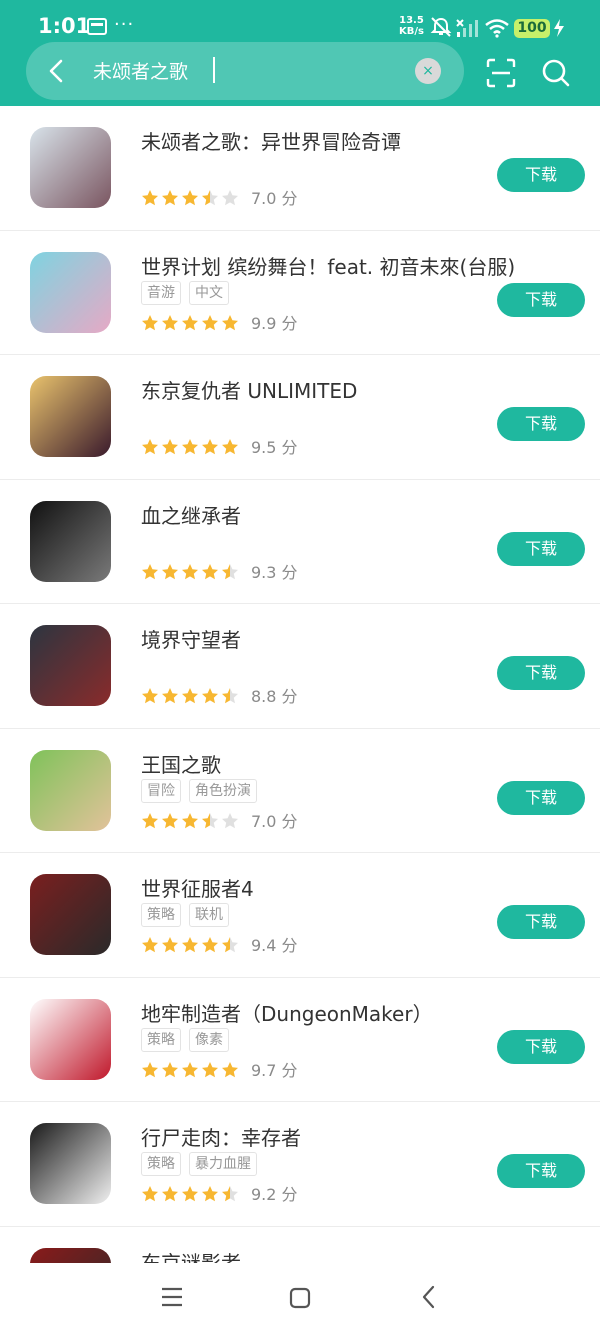  I want to click on status-time: 1:01, so click(64, 26).